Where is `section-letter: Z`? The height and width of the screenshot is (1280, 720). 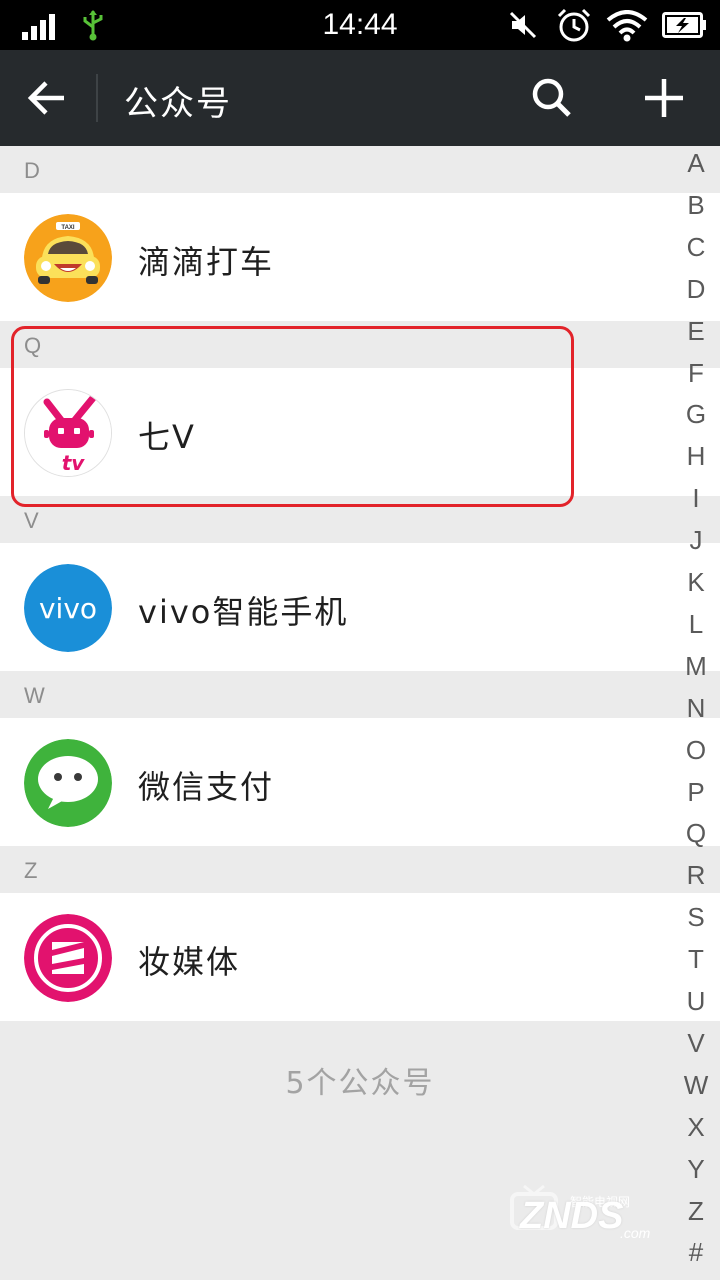 section-letter: Z is located at coordinates (31, 870).